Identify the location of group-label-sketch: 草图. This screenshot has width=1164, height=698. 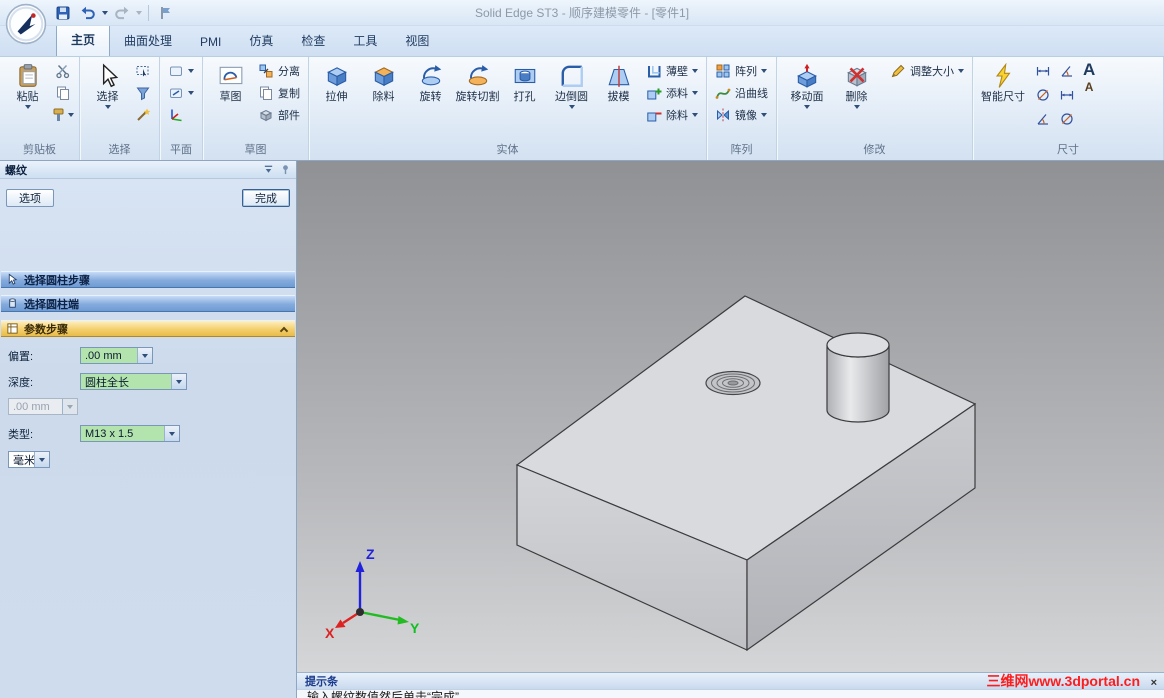
(255, 150).